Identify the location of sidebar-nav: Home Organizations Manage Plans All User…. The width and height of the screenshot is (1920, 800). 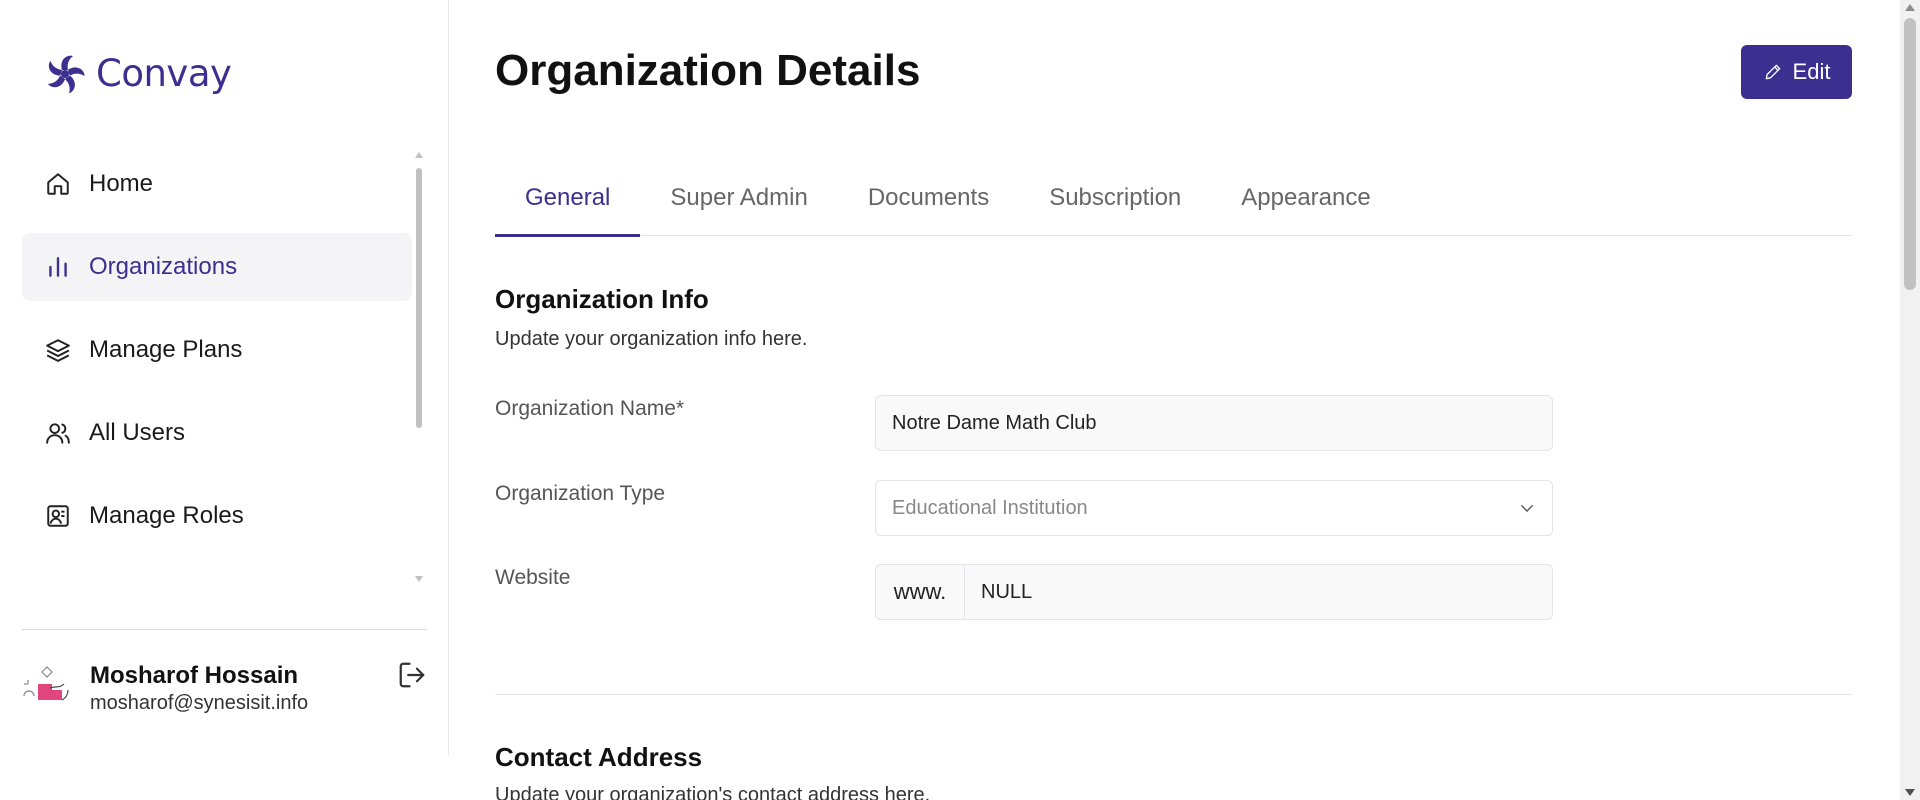
(217, 357).